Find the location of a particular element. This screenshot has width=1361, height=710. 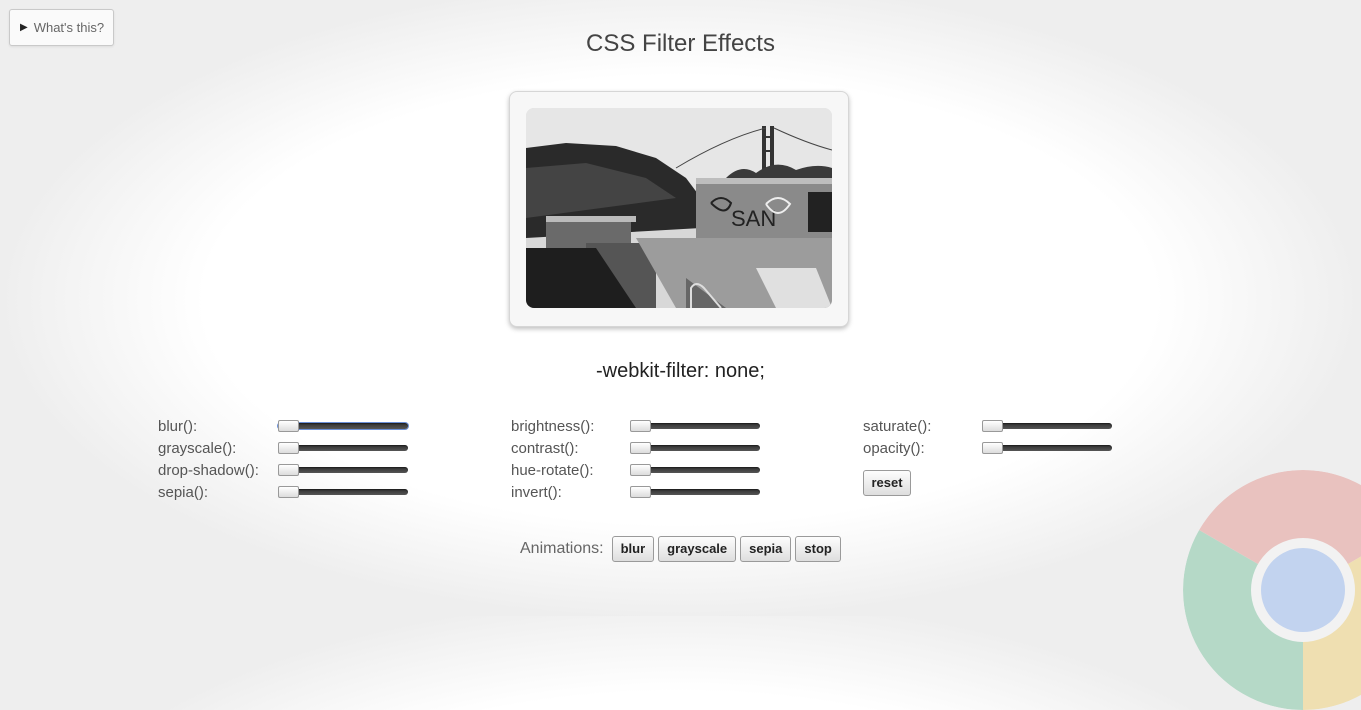

blur-label: blur(): is located at coordinates (178, 426).